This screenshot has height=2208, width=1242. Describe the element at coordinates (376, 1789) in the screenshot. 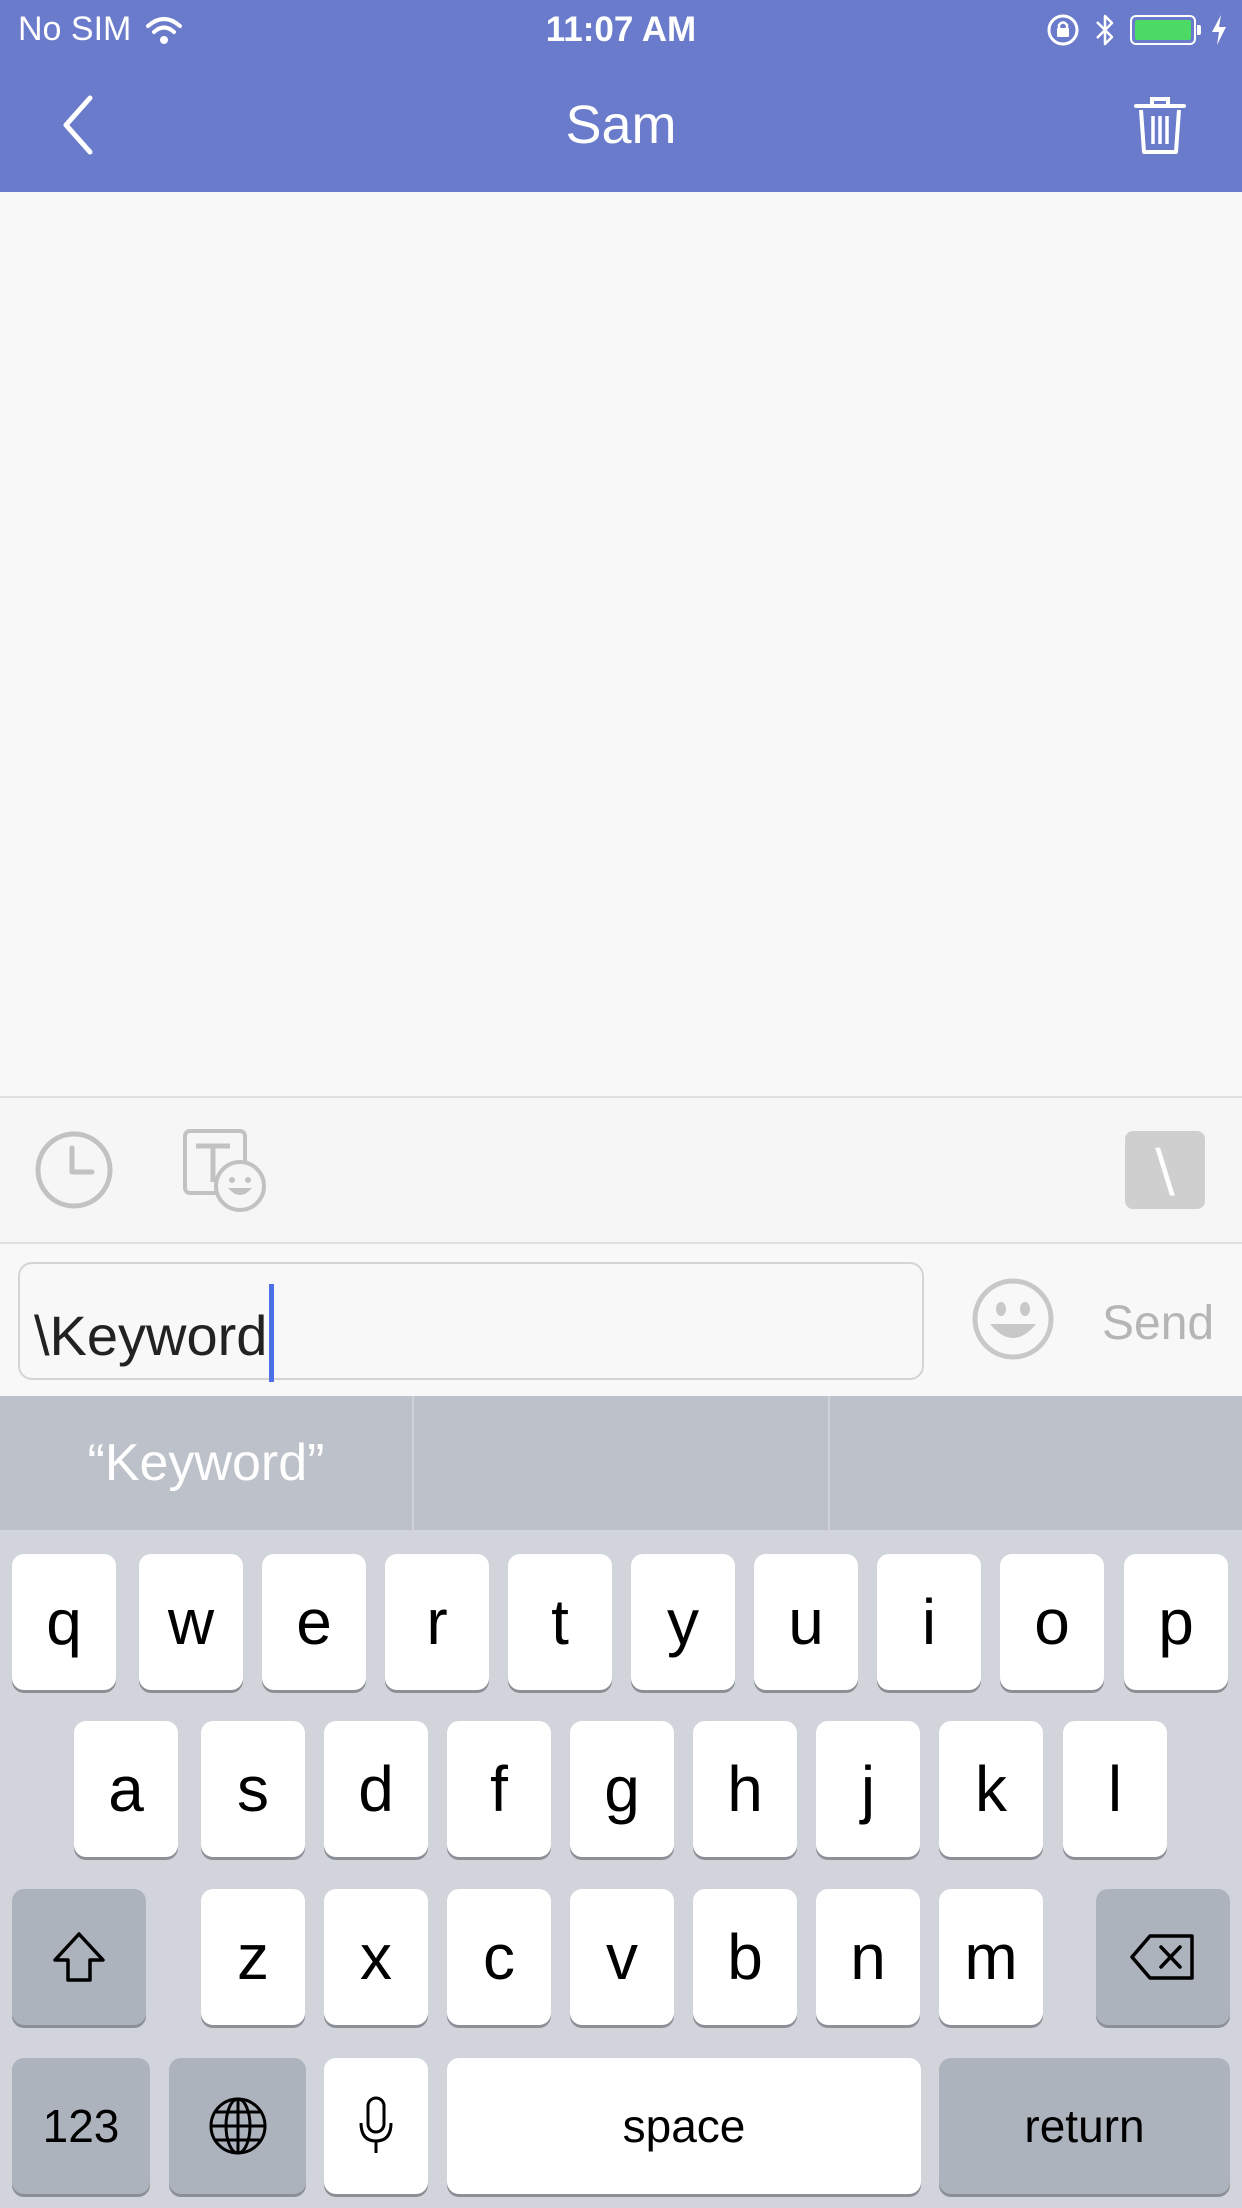

I see `key-d: d` at that location.